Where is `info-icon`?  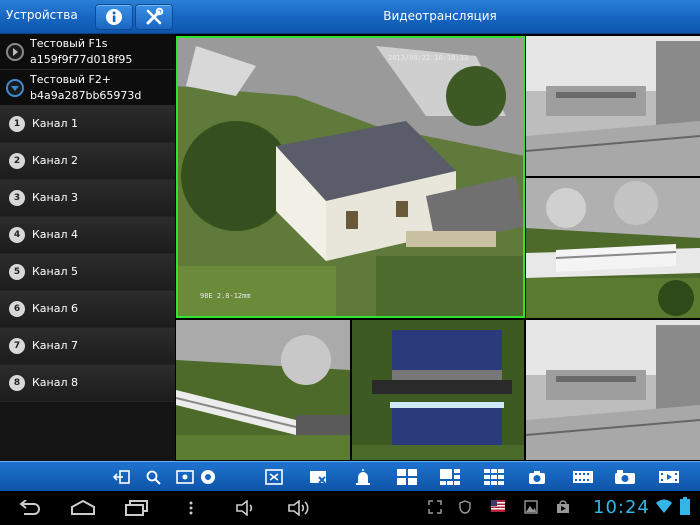 info-icon is located at coordinates (114, 17).